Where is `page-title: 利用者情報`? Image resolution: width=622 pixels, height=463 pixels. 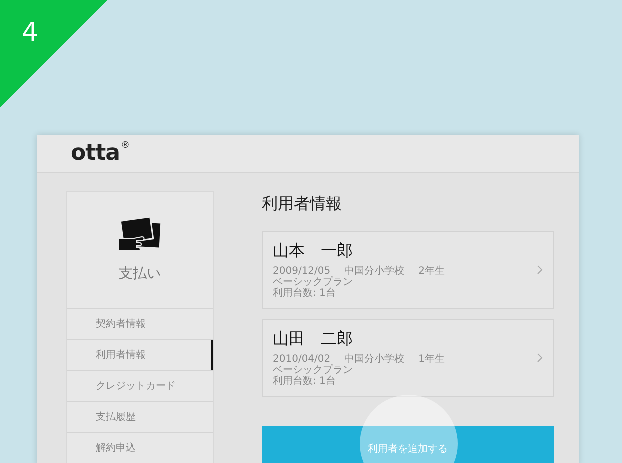
page-title: 利用者情報 is located at coordinates (302, 204).